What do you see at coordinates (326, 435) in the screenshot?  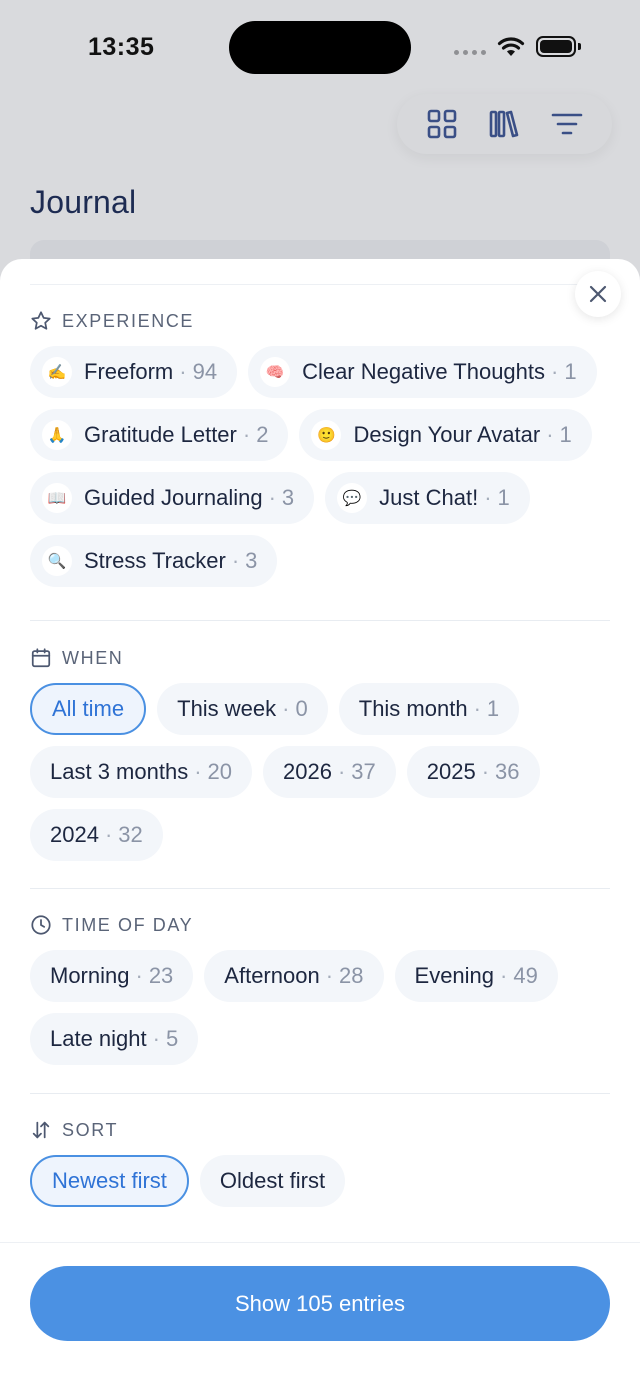 I see `avatar-icon: 🙂` at bounding box center [326, 435].